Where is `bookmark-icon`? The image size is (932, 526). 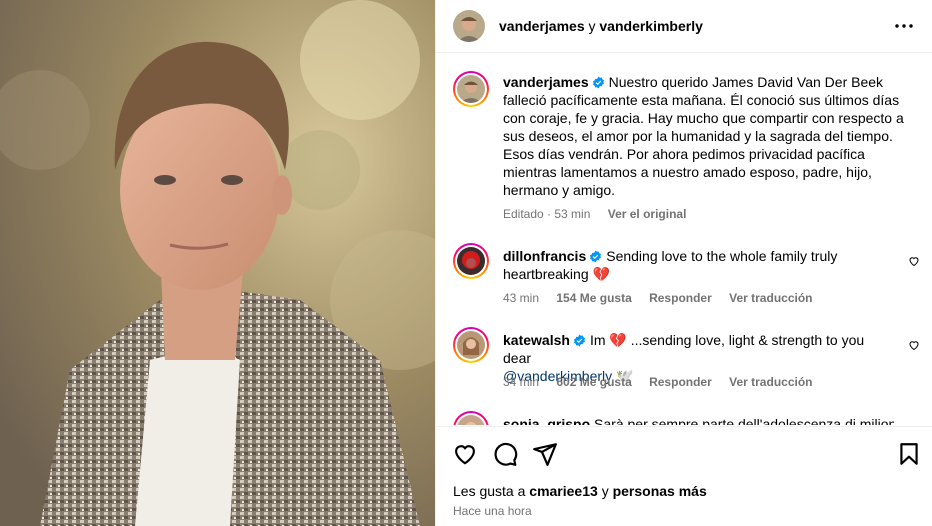
bookmark-icon is located at coordinates (909, 454).